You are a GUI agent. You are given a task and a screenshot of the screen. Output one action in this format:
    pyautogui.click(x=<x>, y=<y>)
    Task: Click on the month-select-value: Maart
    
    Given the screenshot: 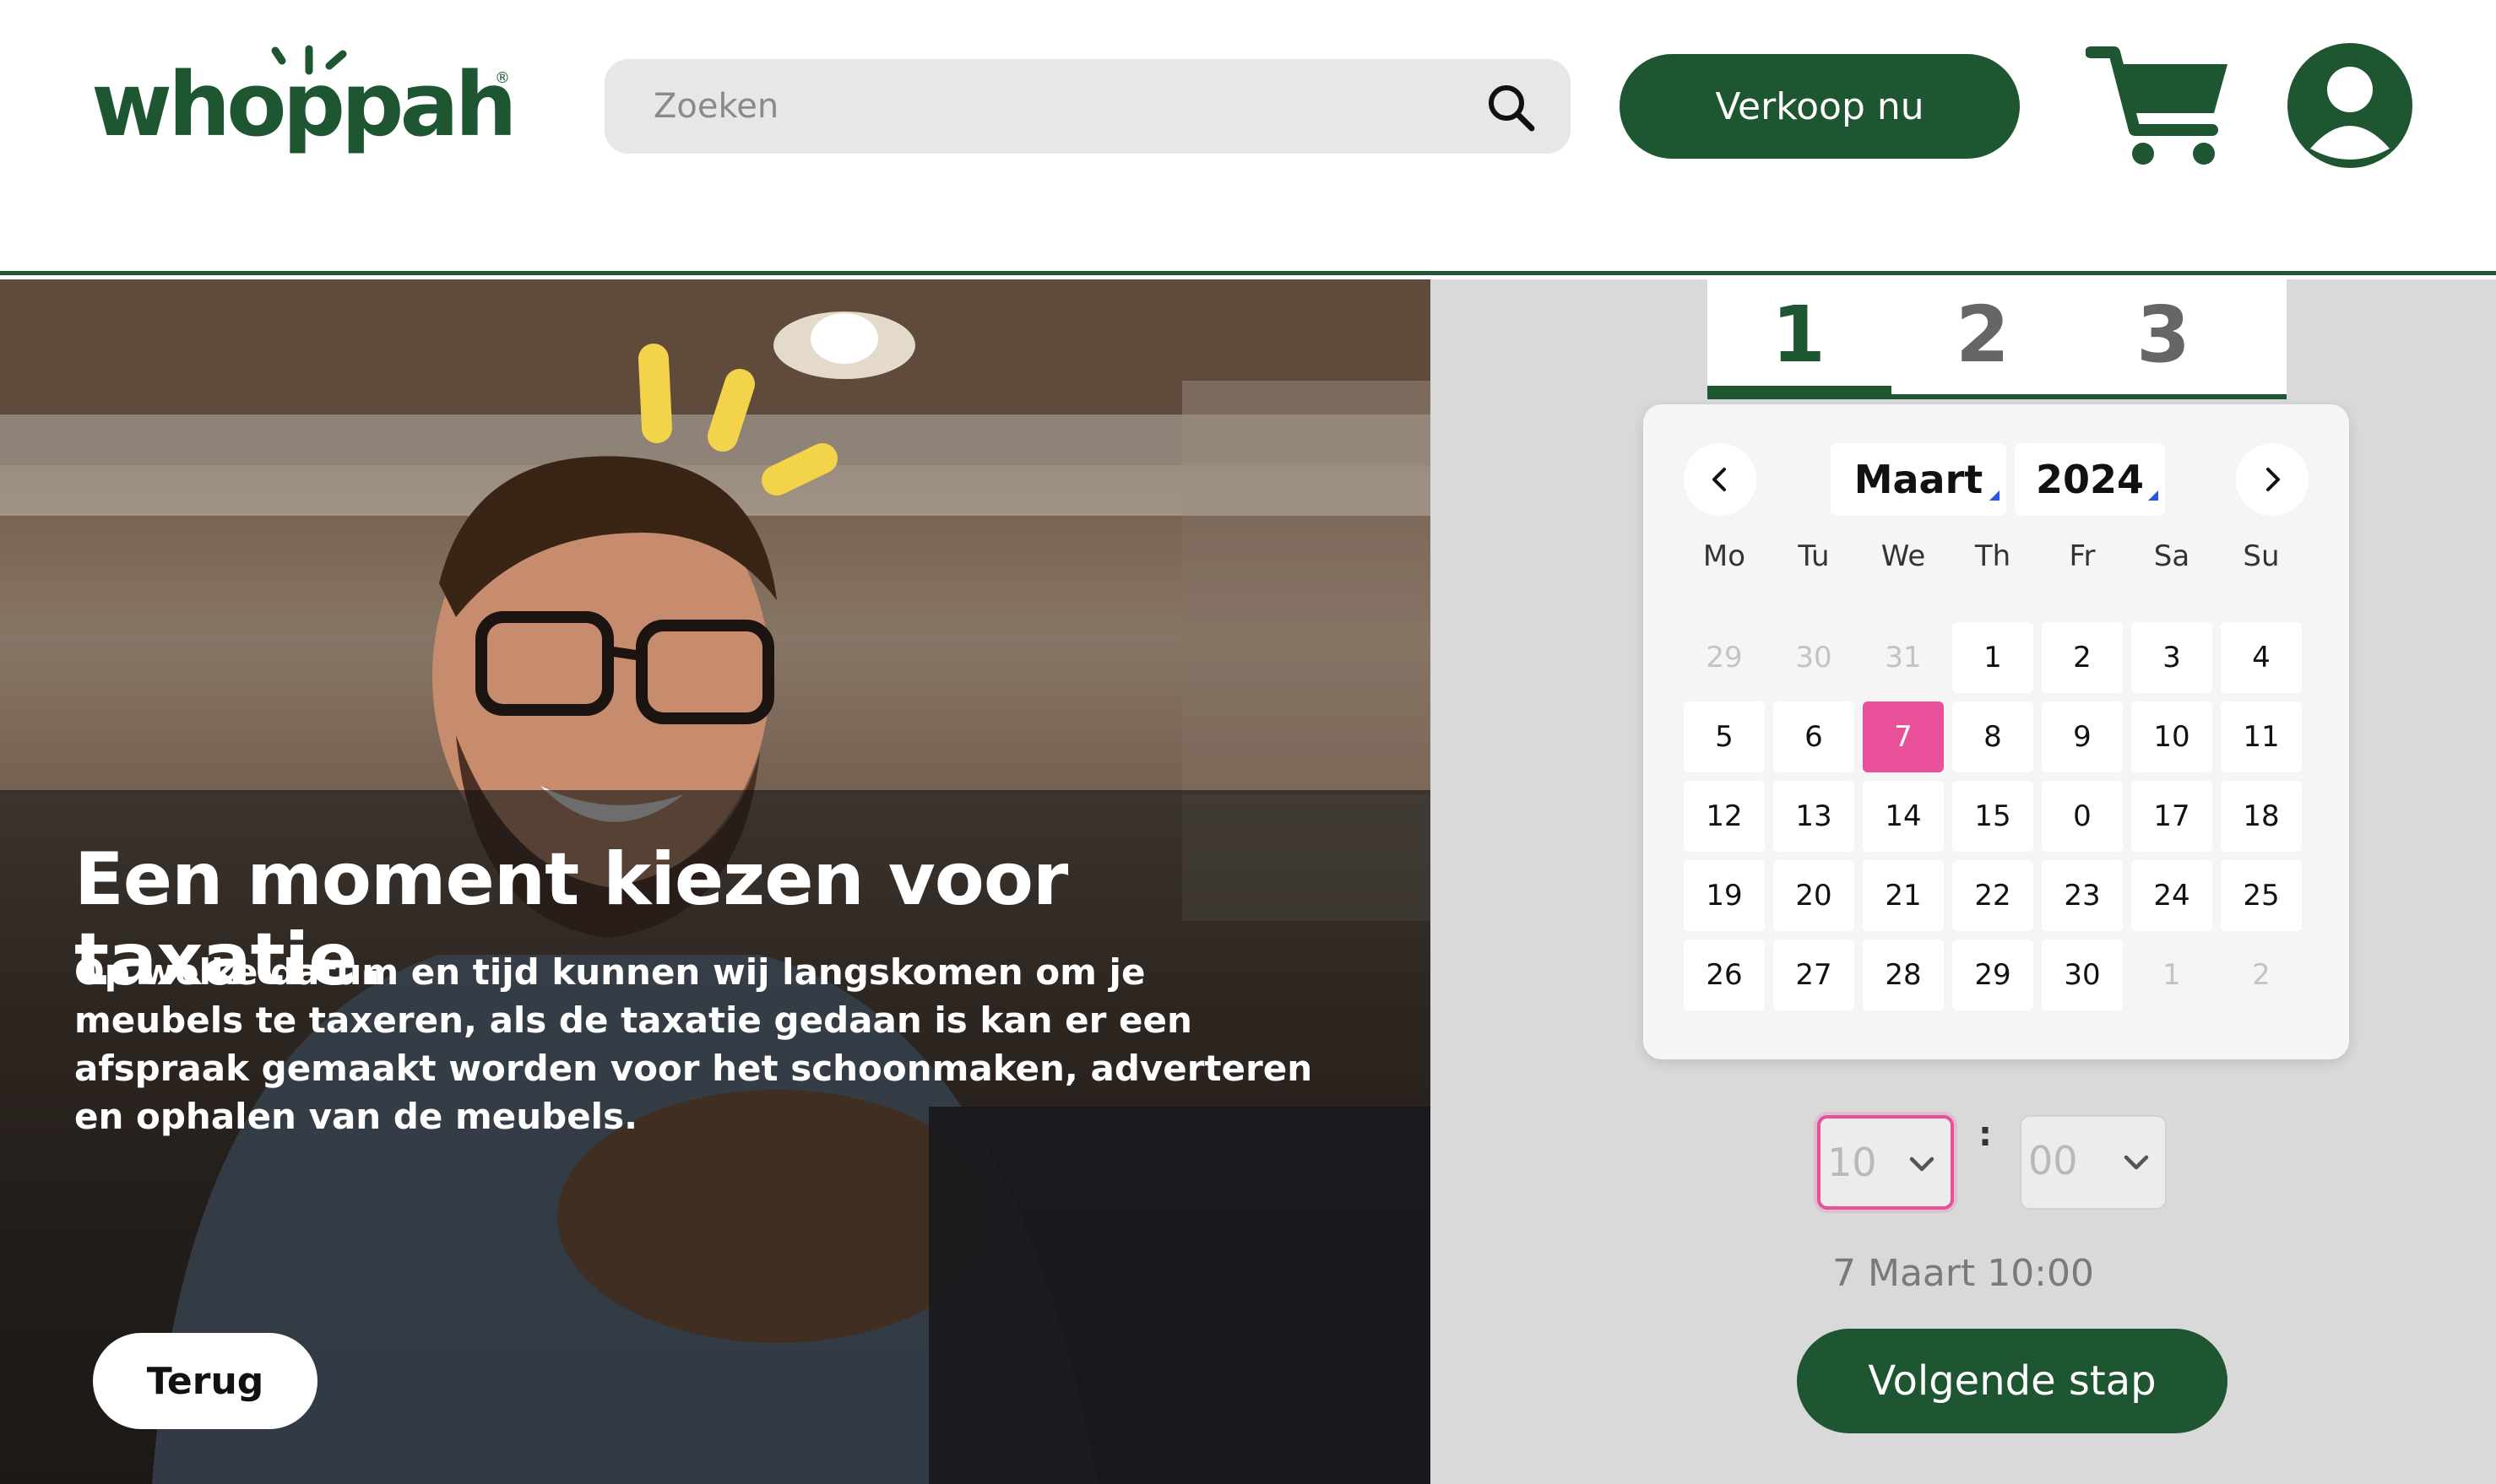 What is the action you would take?
    pyautogui.click(x=1918, y=479)
    